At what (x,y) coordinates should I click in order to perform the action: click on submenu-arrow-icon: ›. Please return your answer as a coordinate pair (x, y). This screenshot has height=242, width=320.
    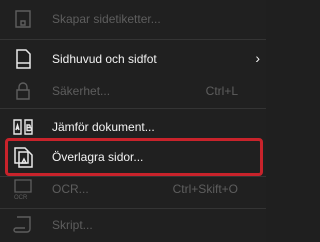
    Looking at the image, I should click on (257, 58).